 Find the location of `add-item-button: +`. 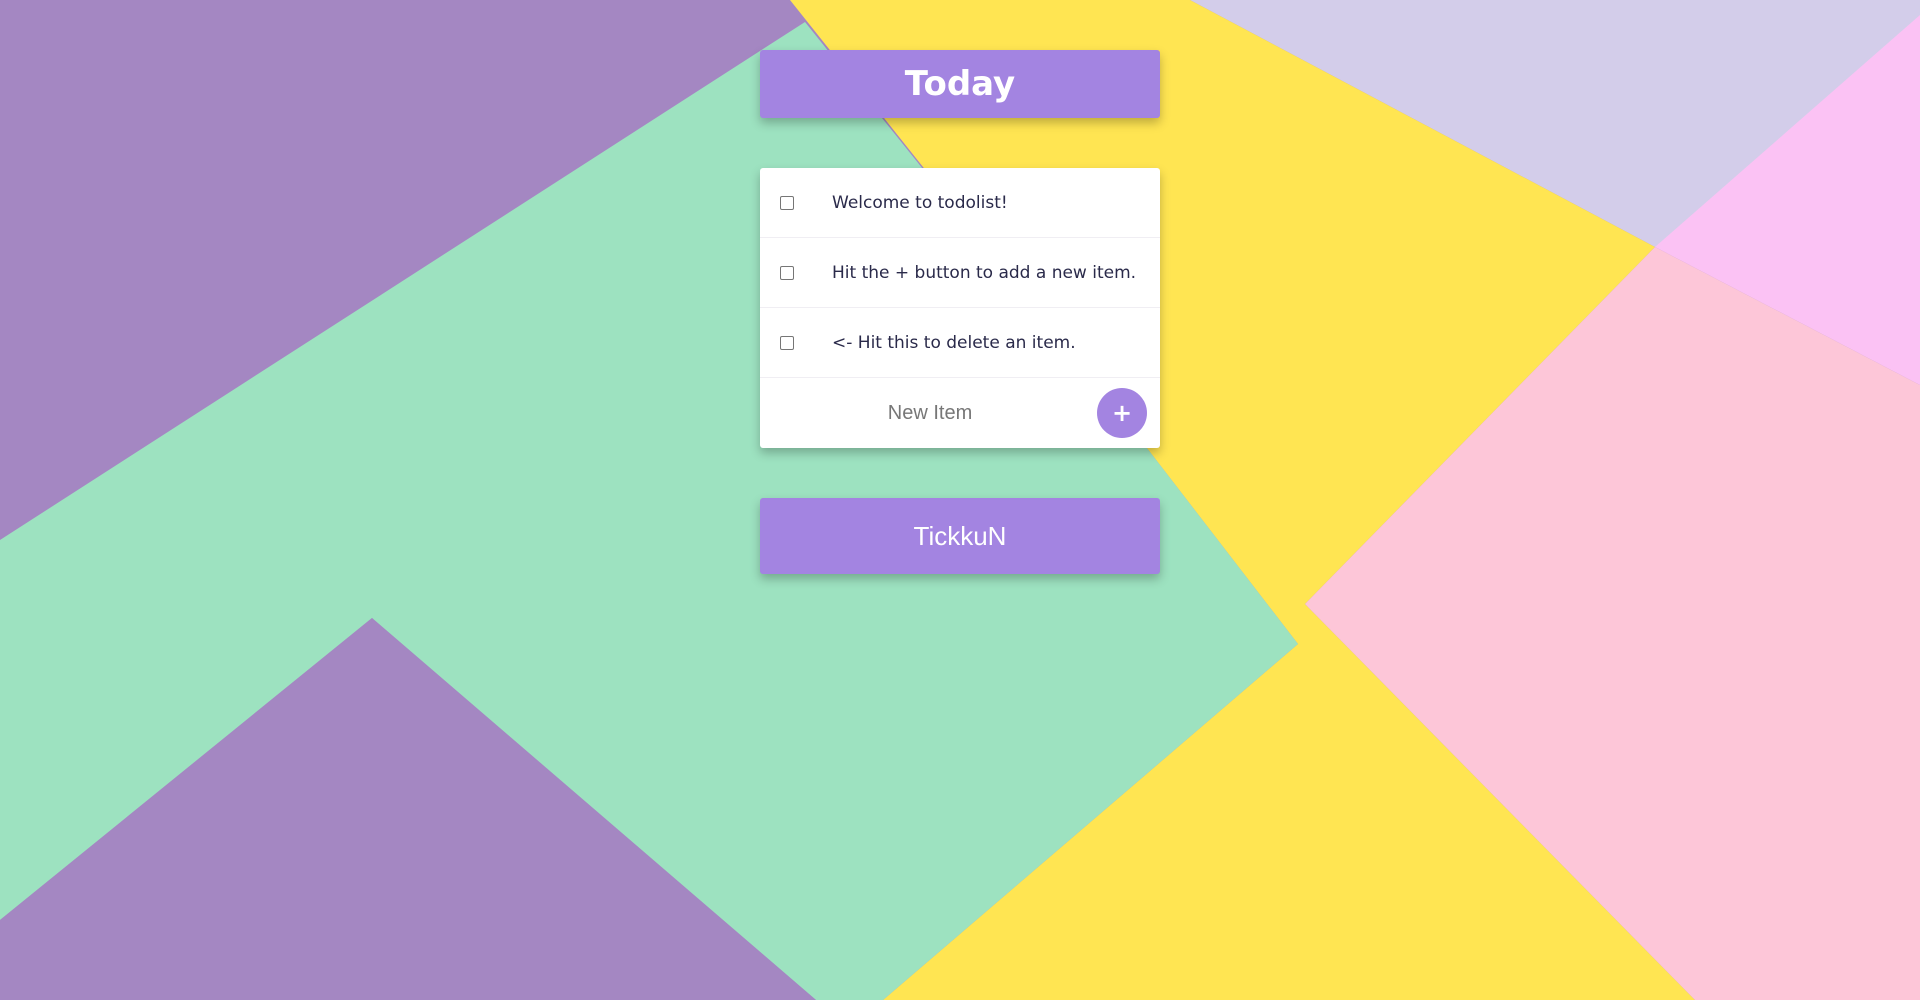

add-item-button: + is located at coordinates (1122, 413).